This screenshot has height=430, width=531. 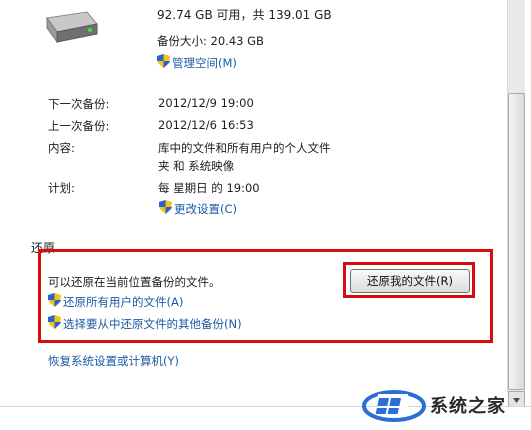 I want to click on plan-value: 每 星期日 的 19:00, so click(x=209, y=188).